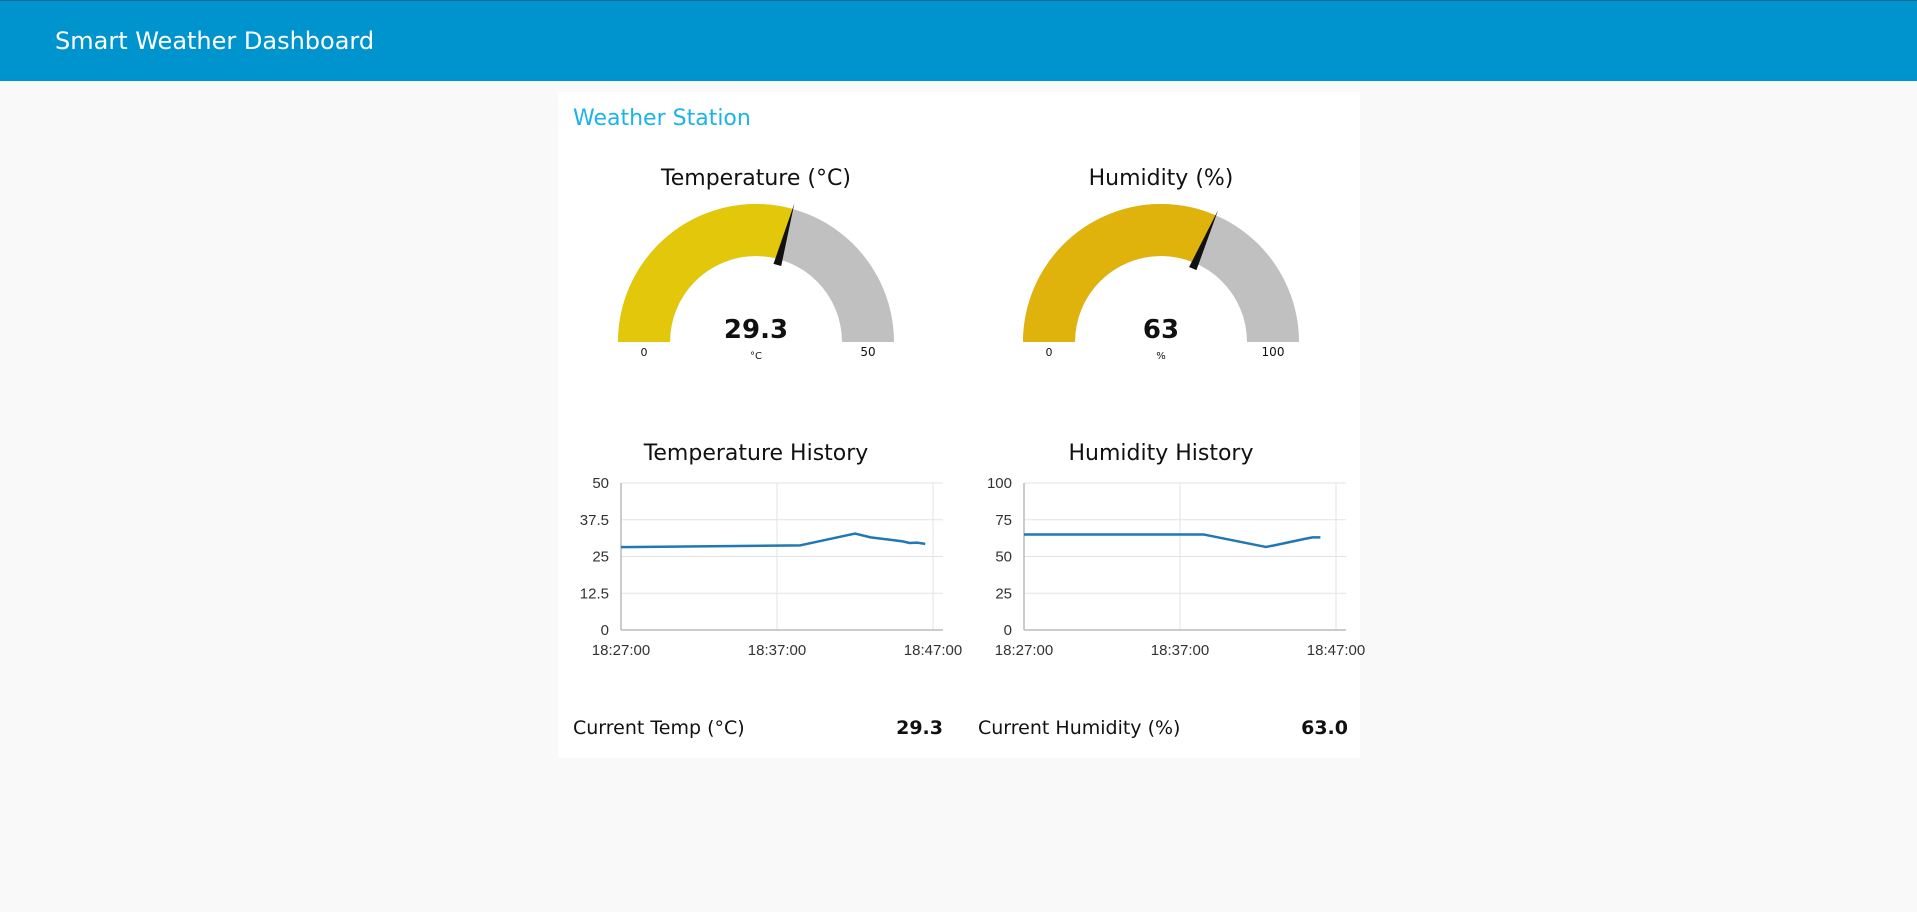 Image resolution: width=1917 pixels, height=912 pixels. Describe the element at coordinates (756, 453) in the screenshot. I see `temperature-history-title: Temperature History` at that location.